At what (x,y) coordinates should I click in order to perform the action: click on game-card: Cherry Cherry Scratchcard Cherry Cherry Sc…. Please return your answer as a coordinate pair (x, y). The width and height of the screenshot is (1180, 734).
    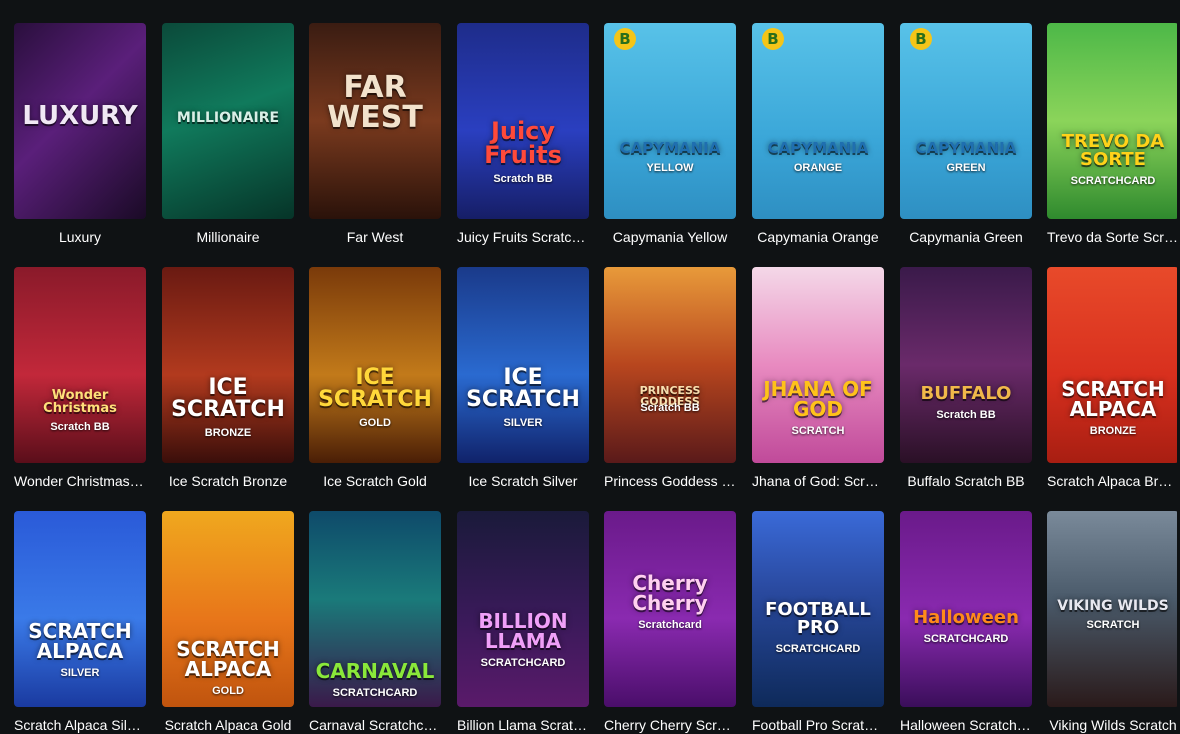
    Looking at the image, I should click on (670, 622).